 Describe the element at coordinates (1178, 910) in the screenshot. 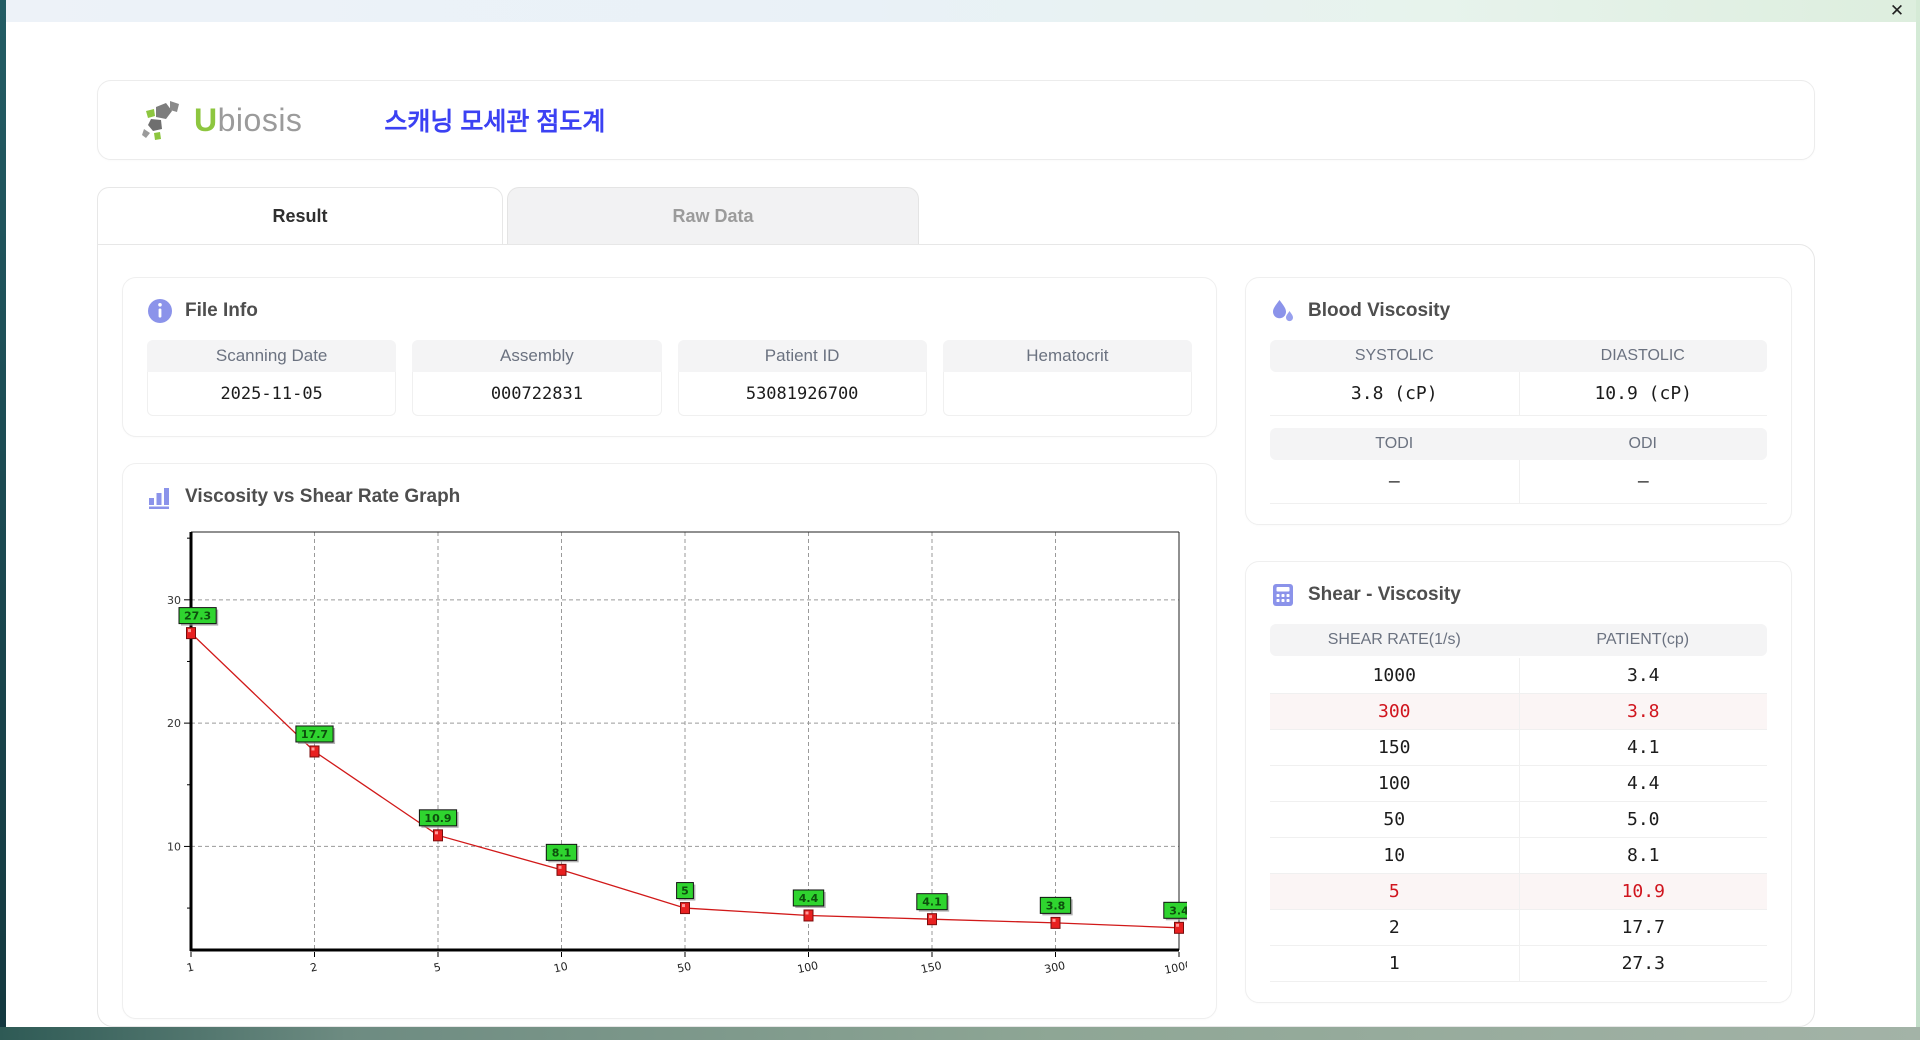

I see `svg-text: 3.4` at that location.